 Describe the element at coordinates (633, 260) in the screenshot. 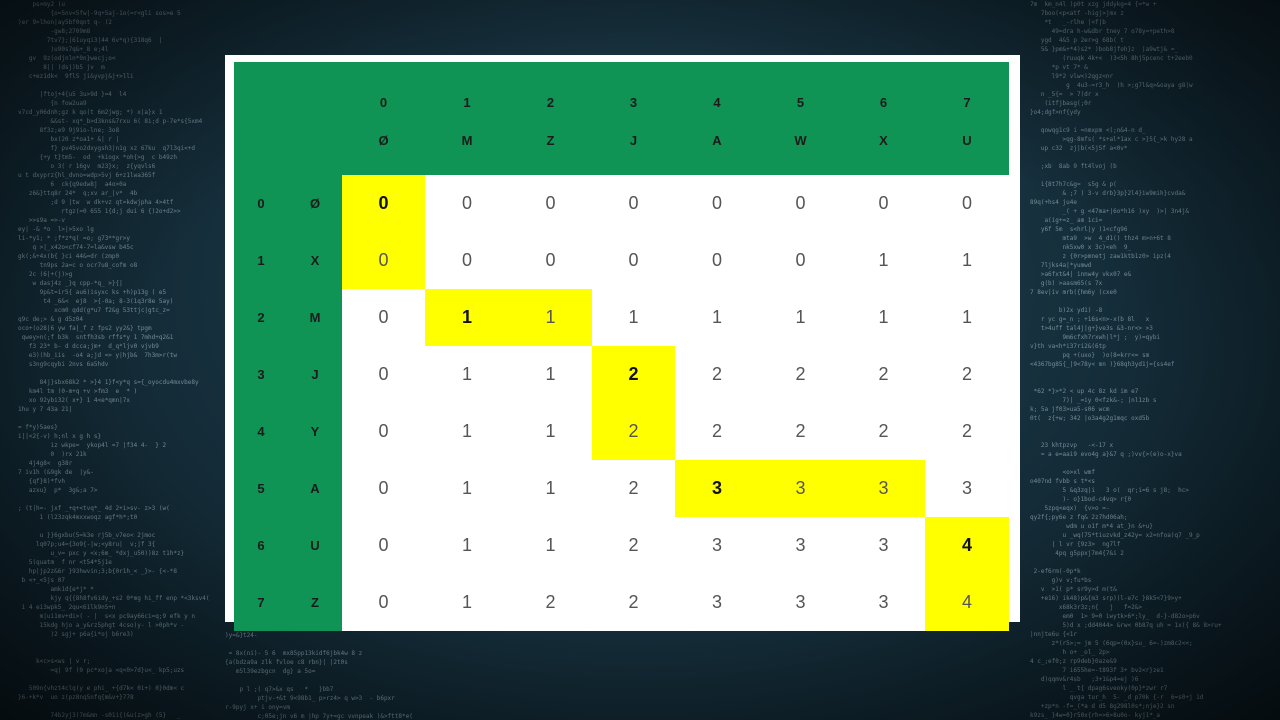

I see `lcs-cell-1-3: 0` at that location.